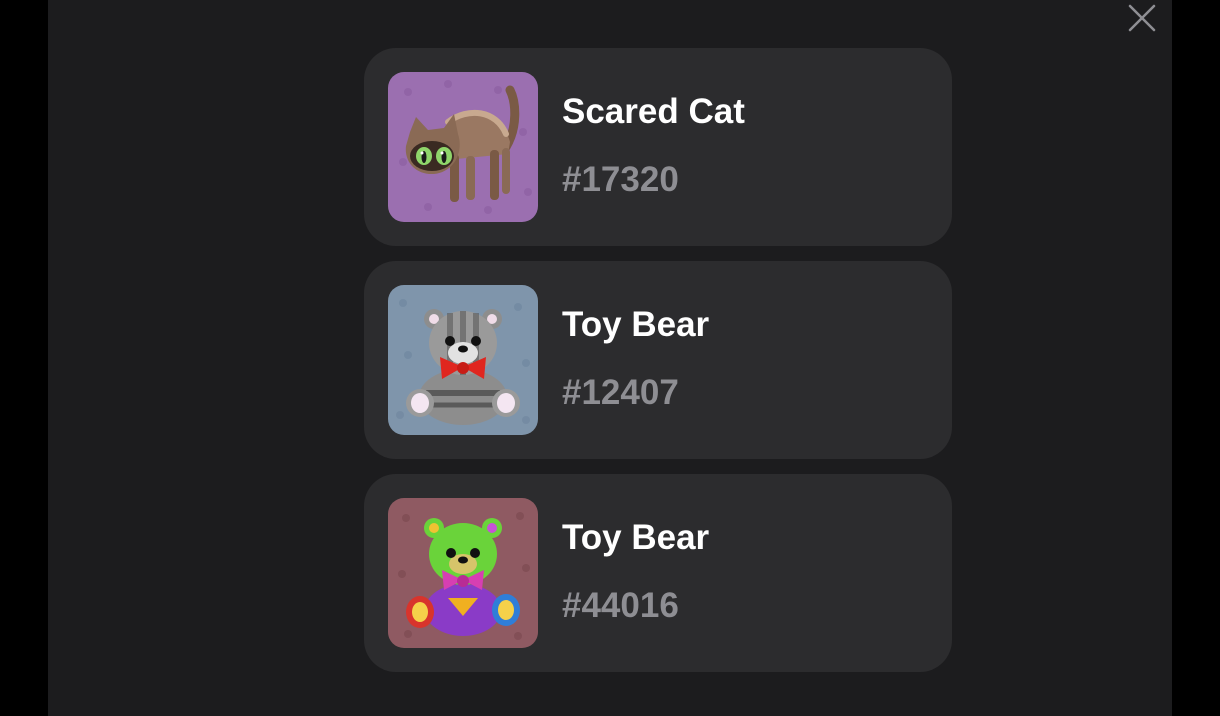 The width and height of the screenshot is (1220, 716). Describe the element at coordinates (620, 392) in the screenshot. I see `gift-number: #12407` at that location.